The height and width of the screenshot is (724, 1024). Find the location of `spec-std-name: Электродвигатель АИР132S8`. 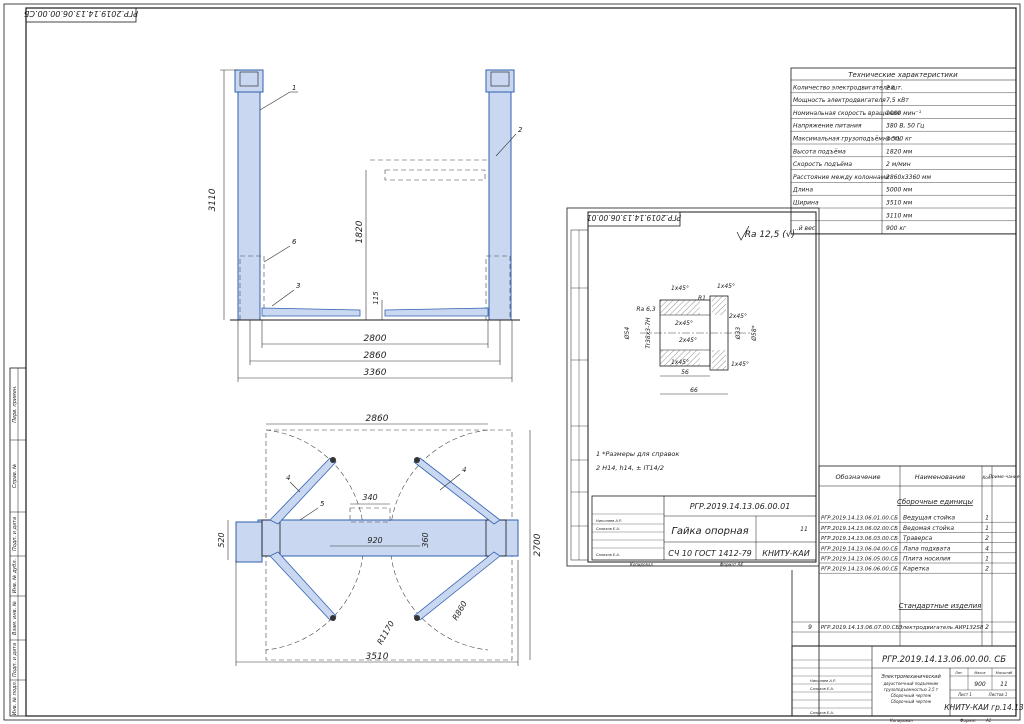

spec-std-name: Электродвигатель АИР132S8 is located at coordinates (941, 628).